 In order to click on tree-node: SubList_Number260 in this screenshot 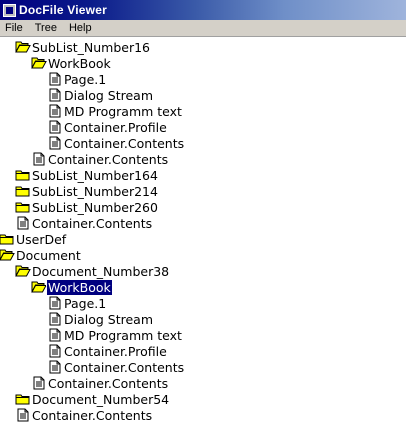, I will do `click(87, 207)`.